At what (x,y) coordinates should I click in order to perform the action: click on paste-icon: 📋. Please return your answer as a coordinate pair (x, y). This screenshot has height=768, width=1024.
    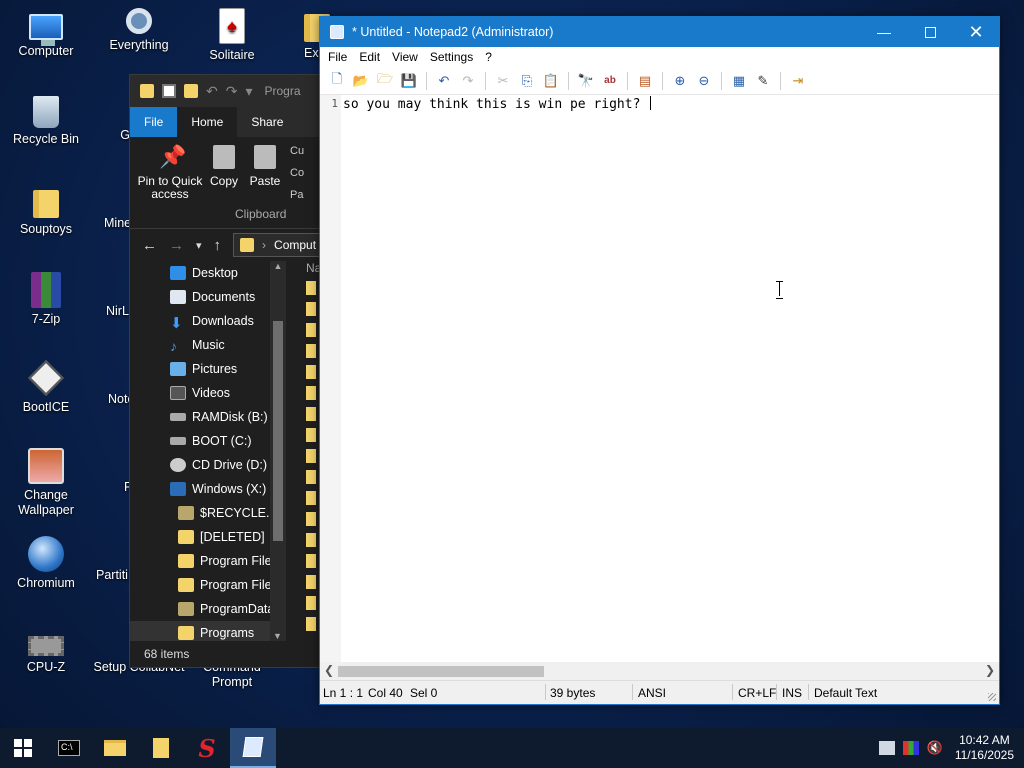
    Looking at the image, I should click on (551, 81).